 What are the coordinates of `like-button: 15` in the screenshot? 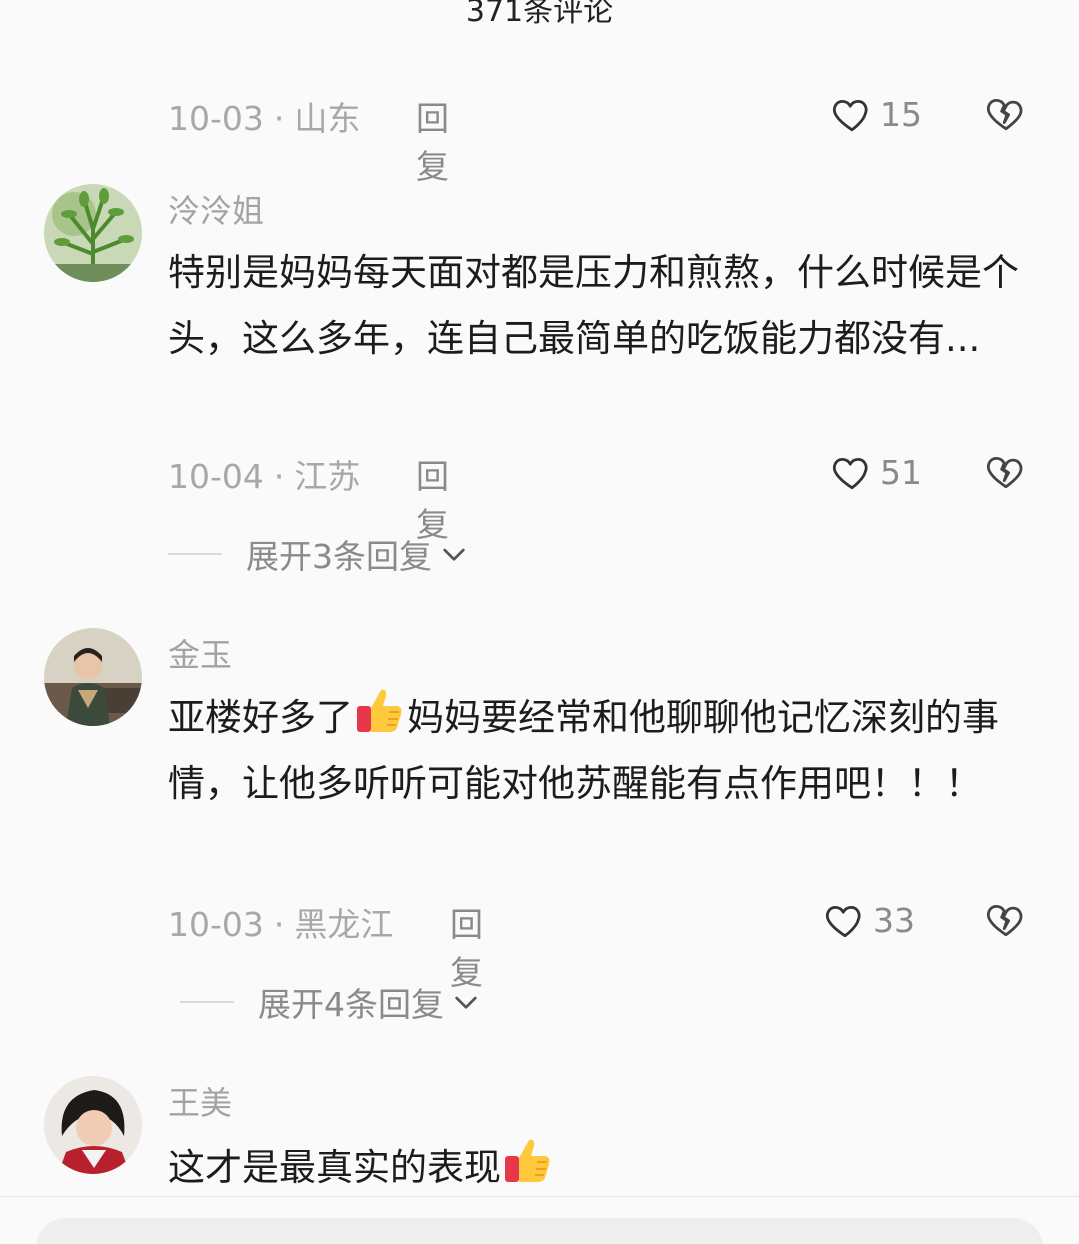 It's located at (876, 114).